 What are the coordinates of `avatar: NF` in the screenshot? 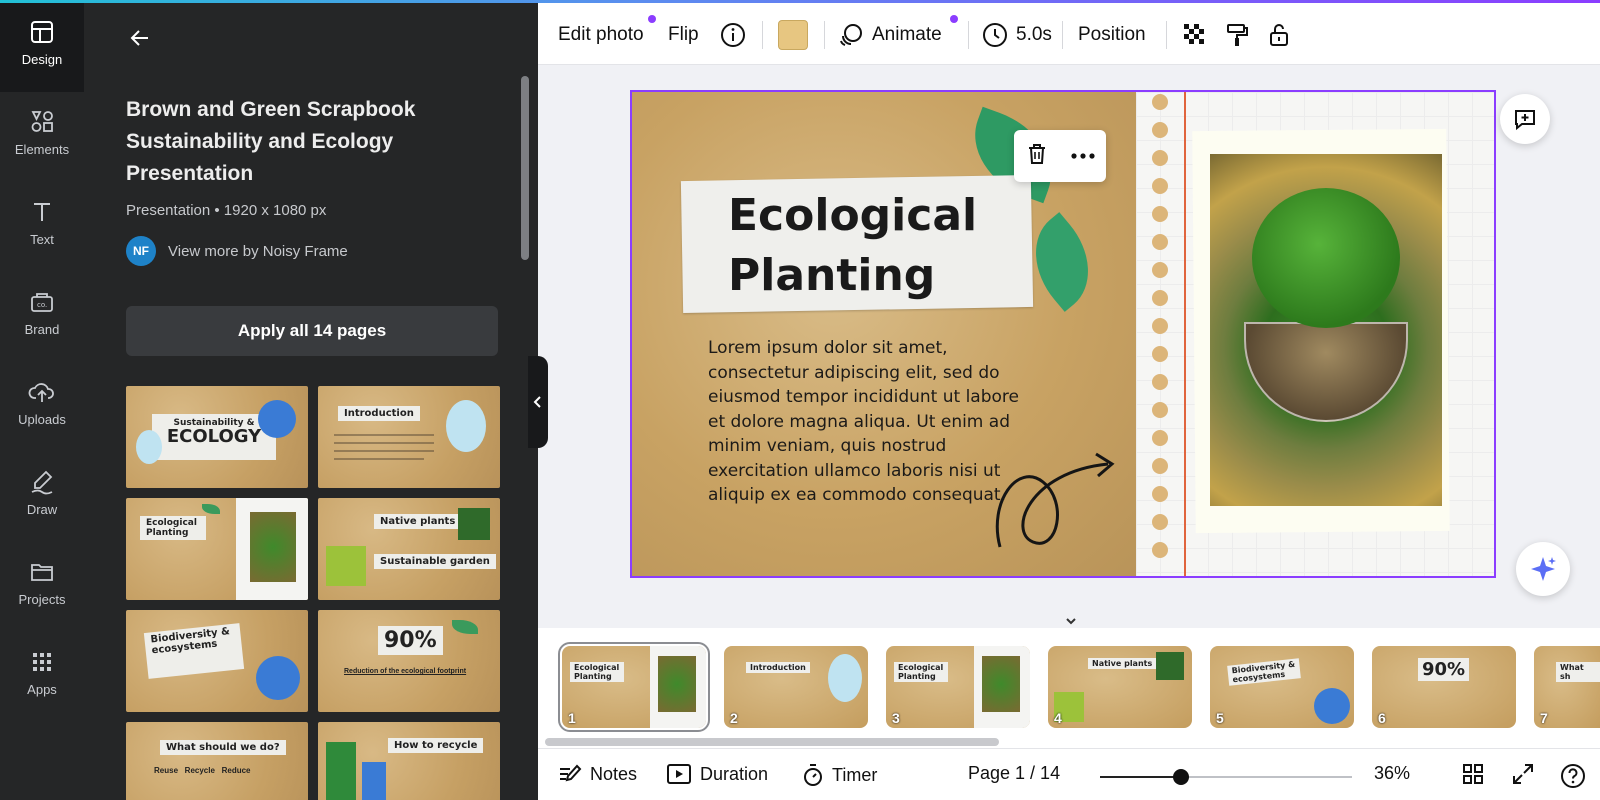 It's located at (141, 251).